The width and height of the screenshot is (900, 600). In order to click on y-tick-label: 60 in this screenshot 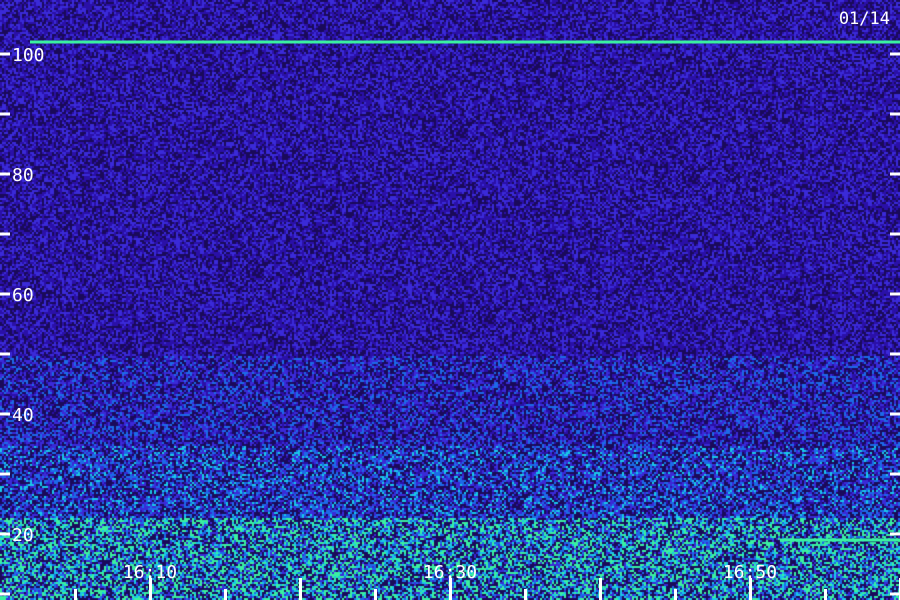, I will do `click(23, 295)`.